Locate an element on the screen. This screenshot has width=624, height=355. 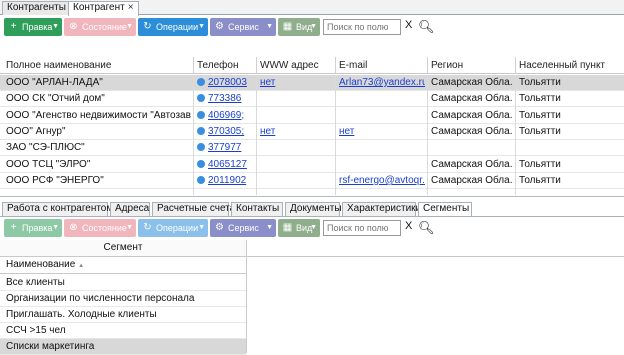
phone-value: 773386 is located at coordinates (224, 98).